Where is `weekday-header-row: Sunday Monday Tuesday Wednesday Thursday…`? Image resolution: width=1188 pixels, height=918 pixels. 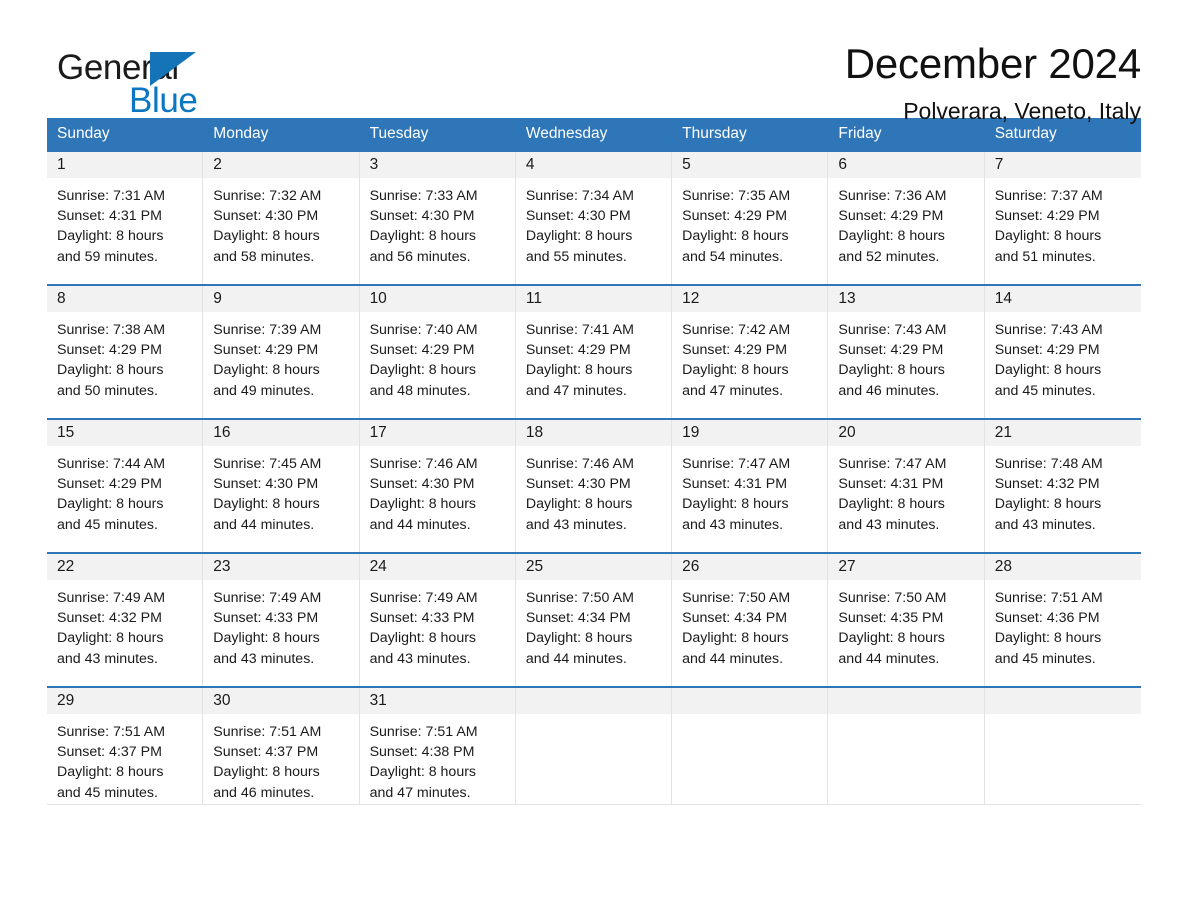
weekday-header-row: Sunday Monday Tuesday Wednesday Thursday… is located at coordinates (594, 134).